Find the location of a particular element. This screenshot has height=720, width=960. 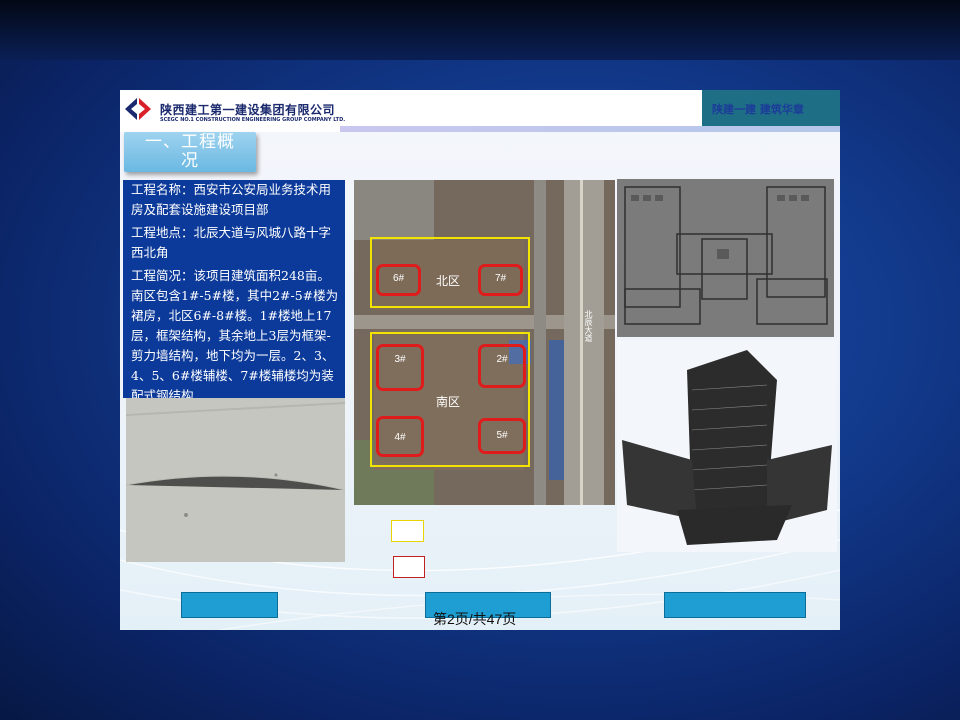

company-name-cn: 陕西建工第一建设集团有限公司 is located at coordinates (248, 110).